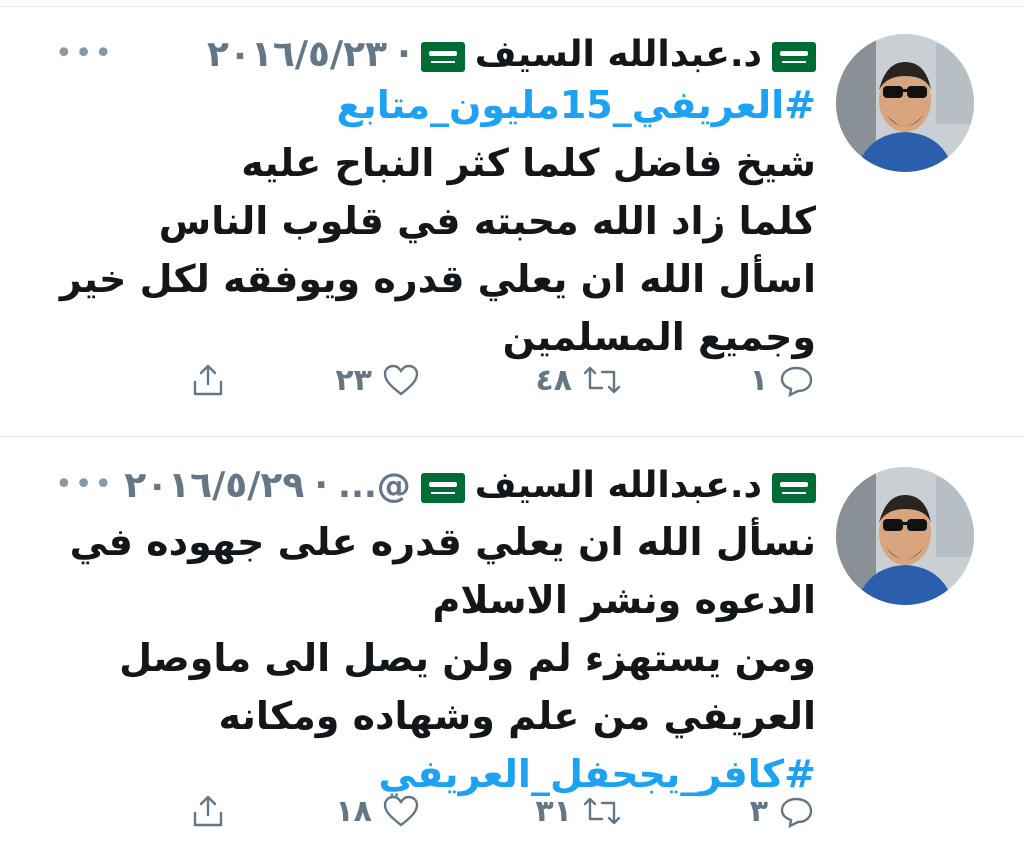 The image size is (1024, 866). I want to click on tweet-date: ٢٠١٦/٥/٢٣, so click(297, 54).